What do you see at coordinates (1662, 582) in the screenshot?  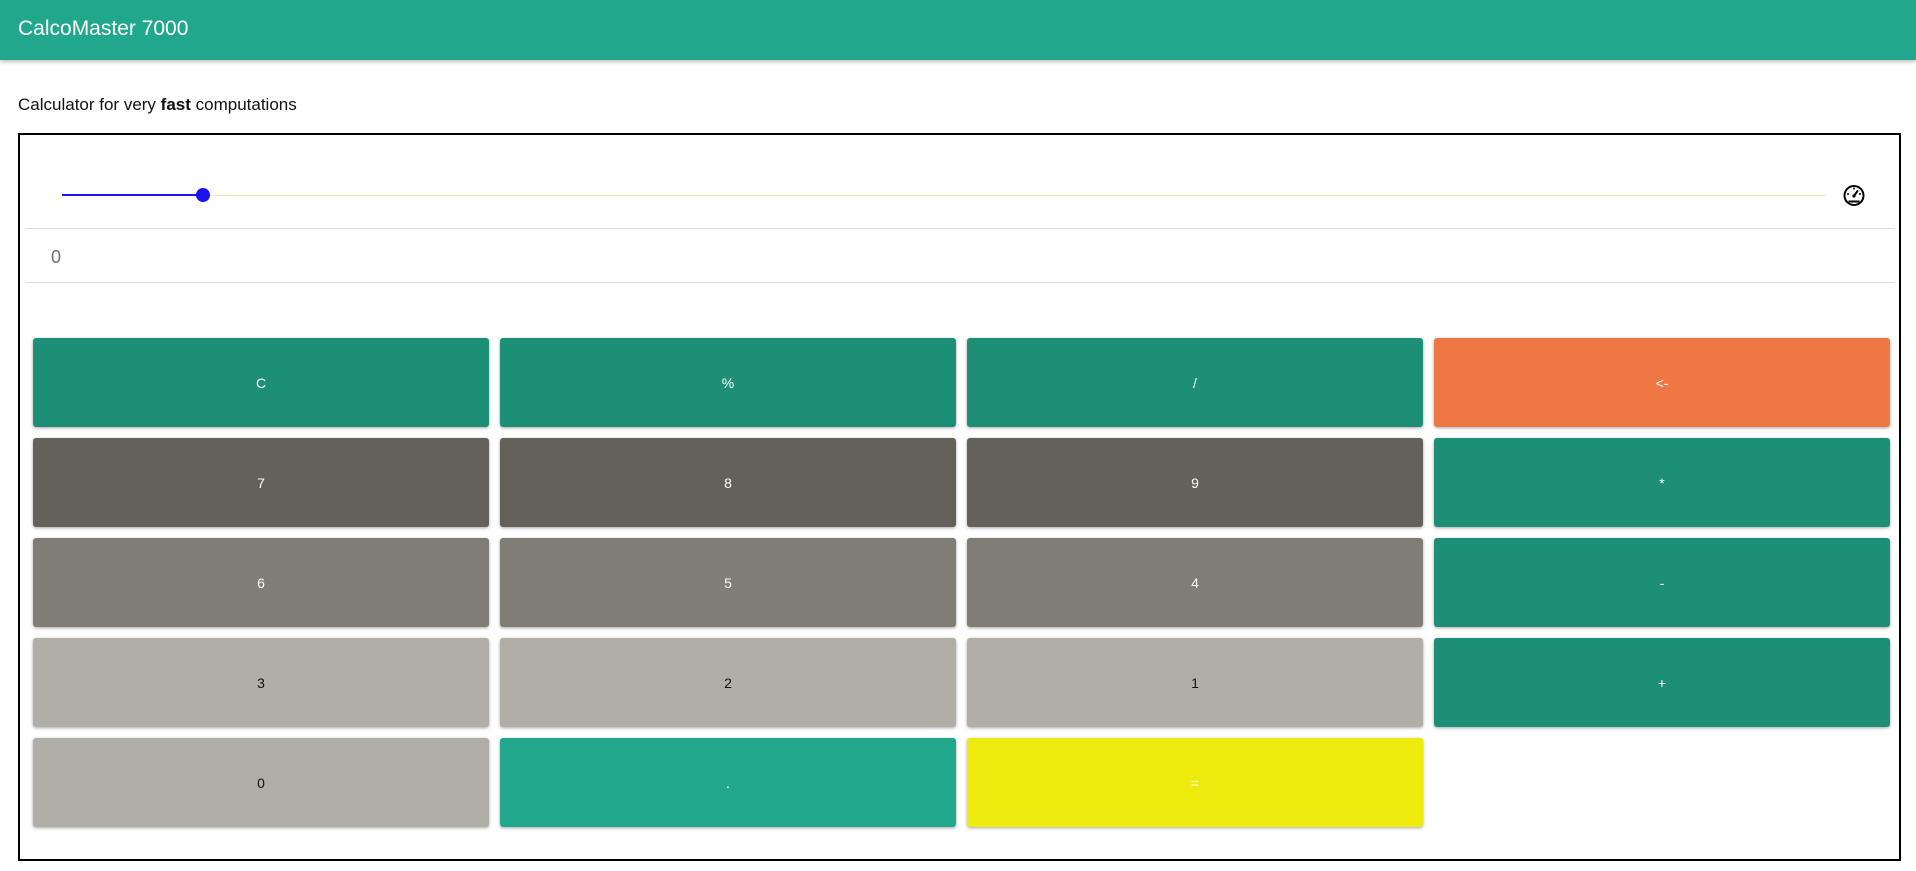 I see `subtract-button: -` at bounding box center [1662, 582].